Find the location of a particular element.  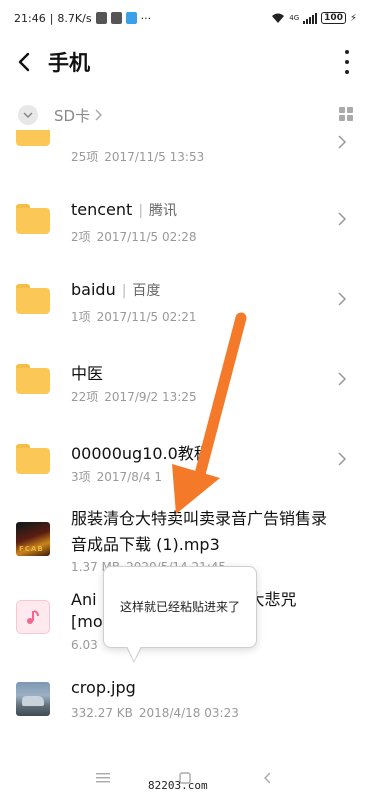

breadcrumb-sd-card: SD卡 is located at coordinates (72, 115).